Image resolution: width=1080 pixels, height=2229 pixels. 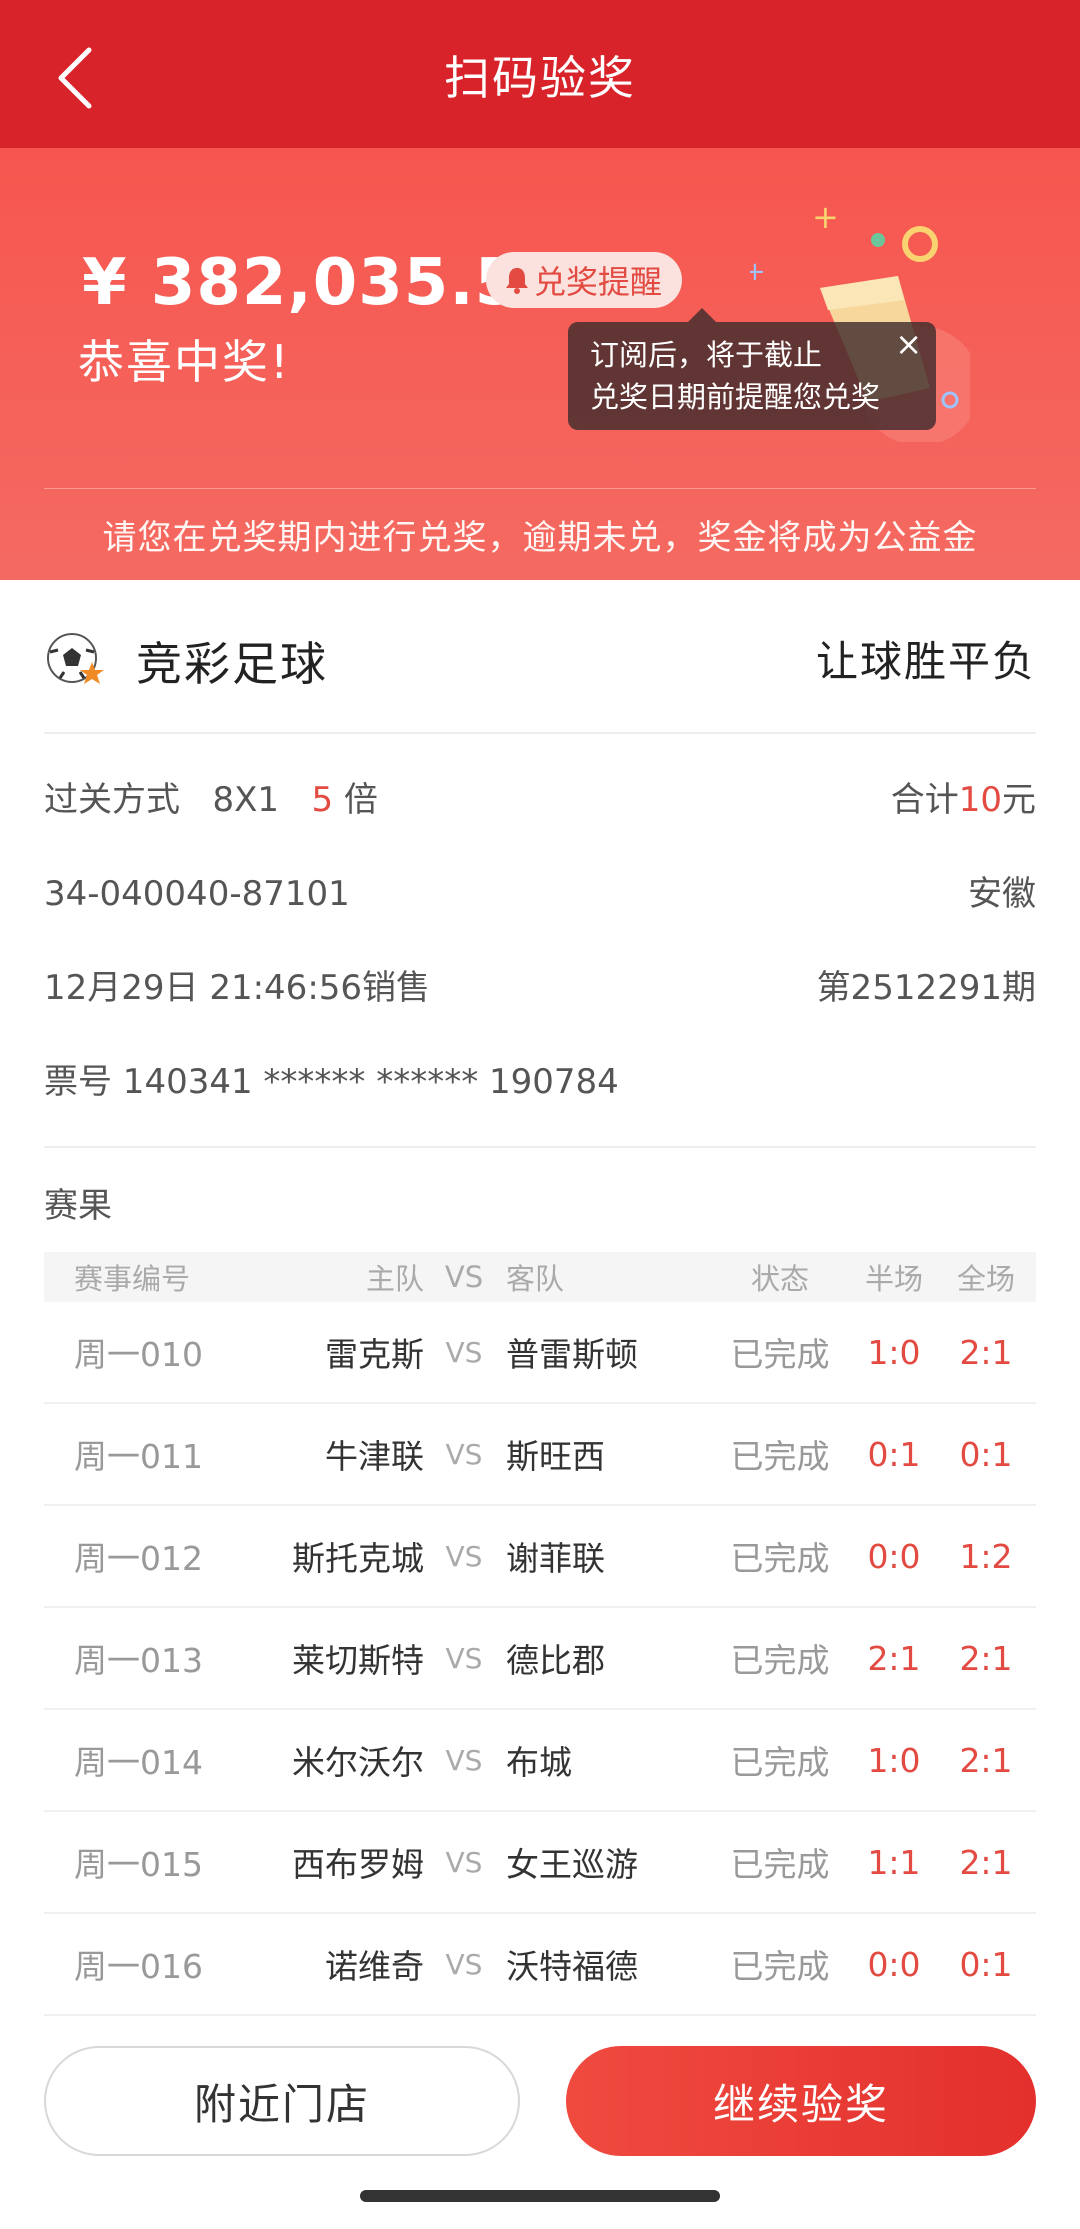 What do you see at coordinates (985, 1279) in the screenshot?
I see `header-full: 全场` at bounding box center [985, 1279].